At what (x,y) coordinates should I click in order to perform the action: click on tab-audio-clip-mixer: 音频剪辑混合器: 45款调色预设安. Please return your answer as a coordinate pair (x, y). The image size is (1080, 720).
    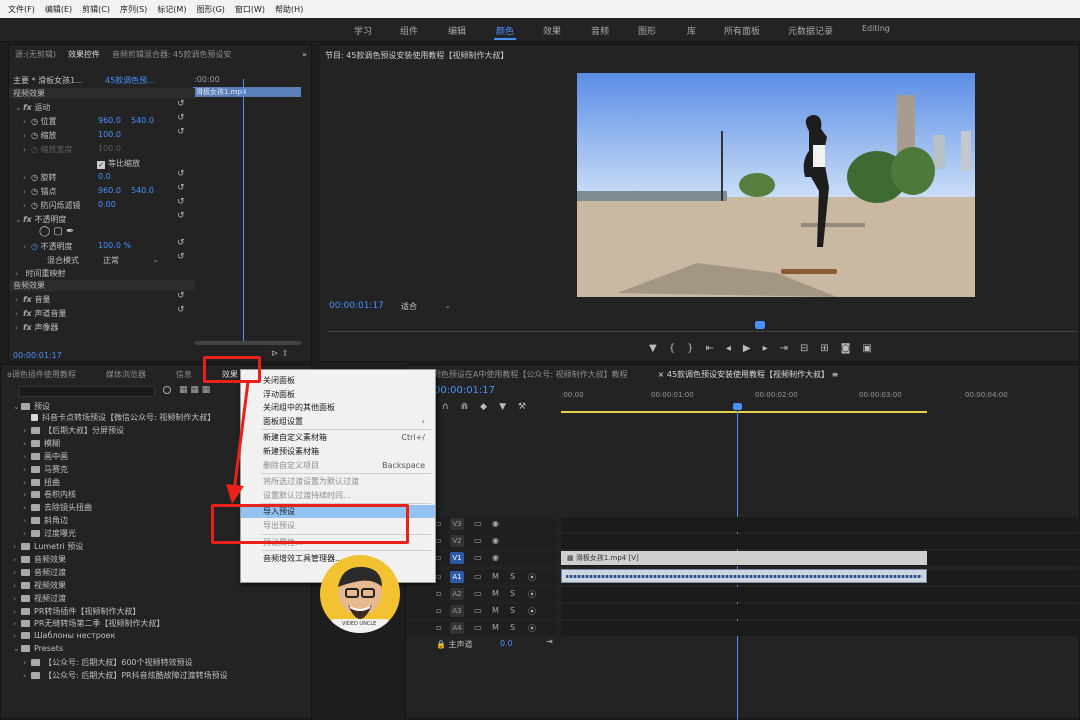
    Looking at the image, I should click on (171, 54).